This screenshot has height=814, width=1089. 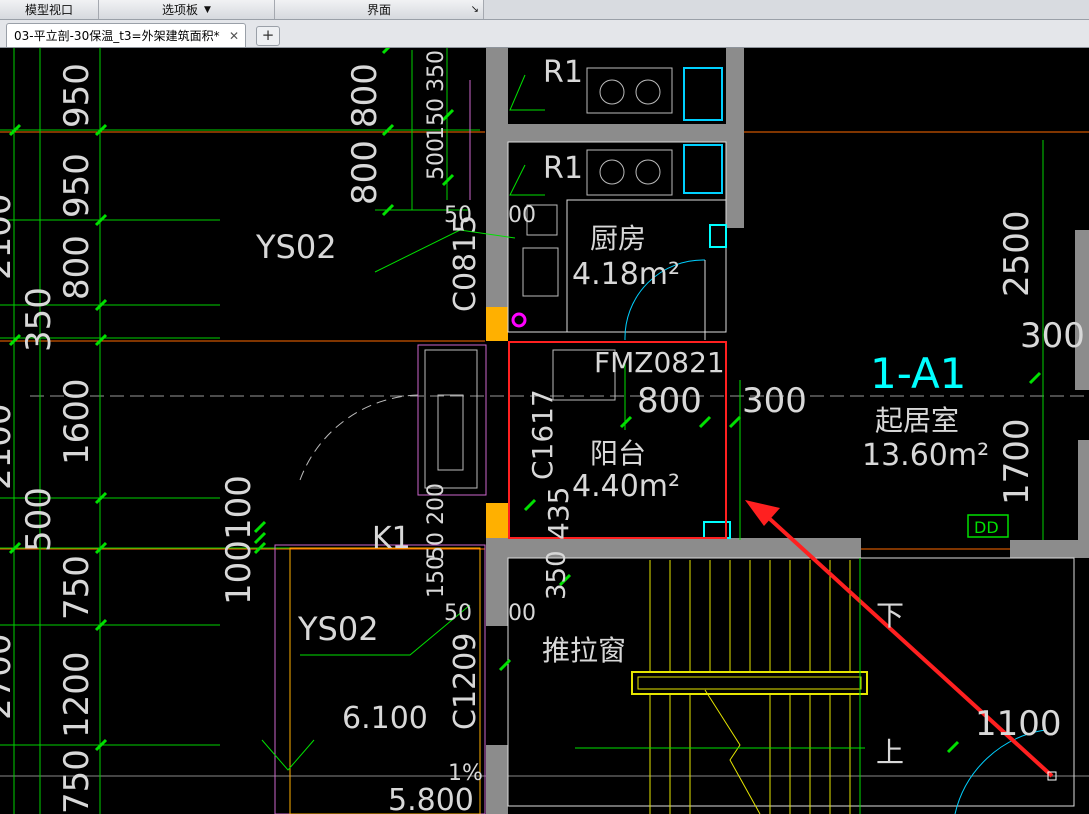 I want to click on dim-left-1600: 1600, so click(x=77, y=421).